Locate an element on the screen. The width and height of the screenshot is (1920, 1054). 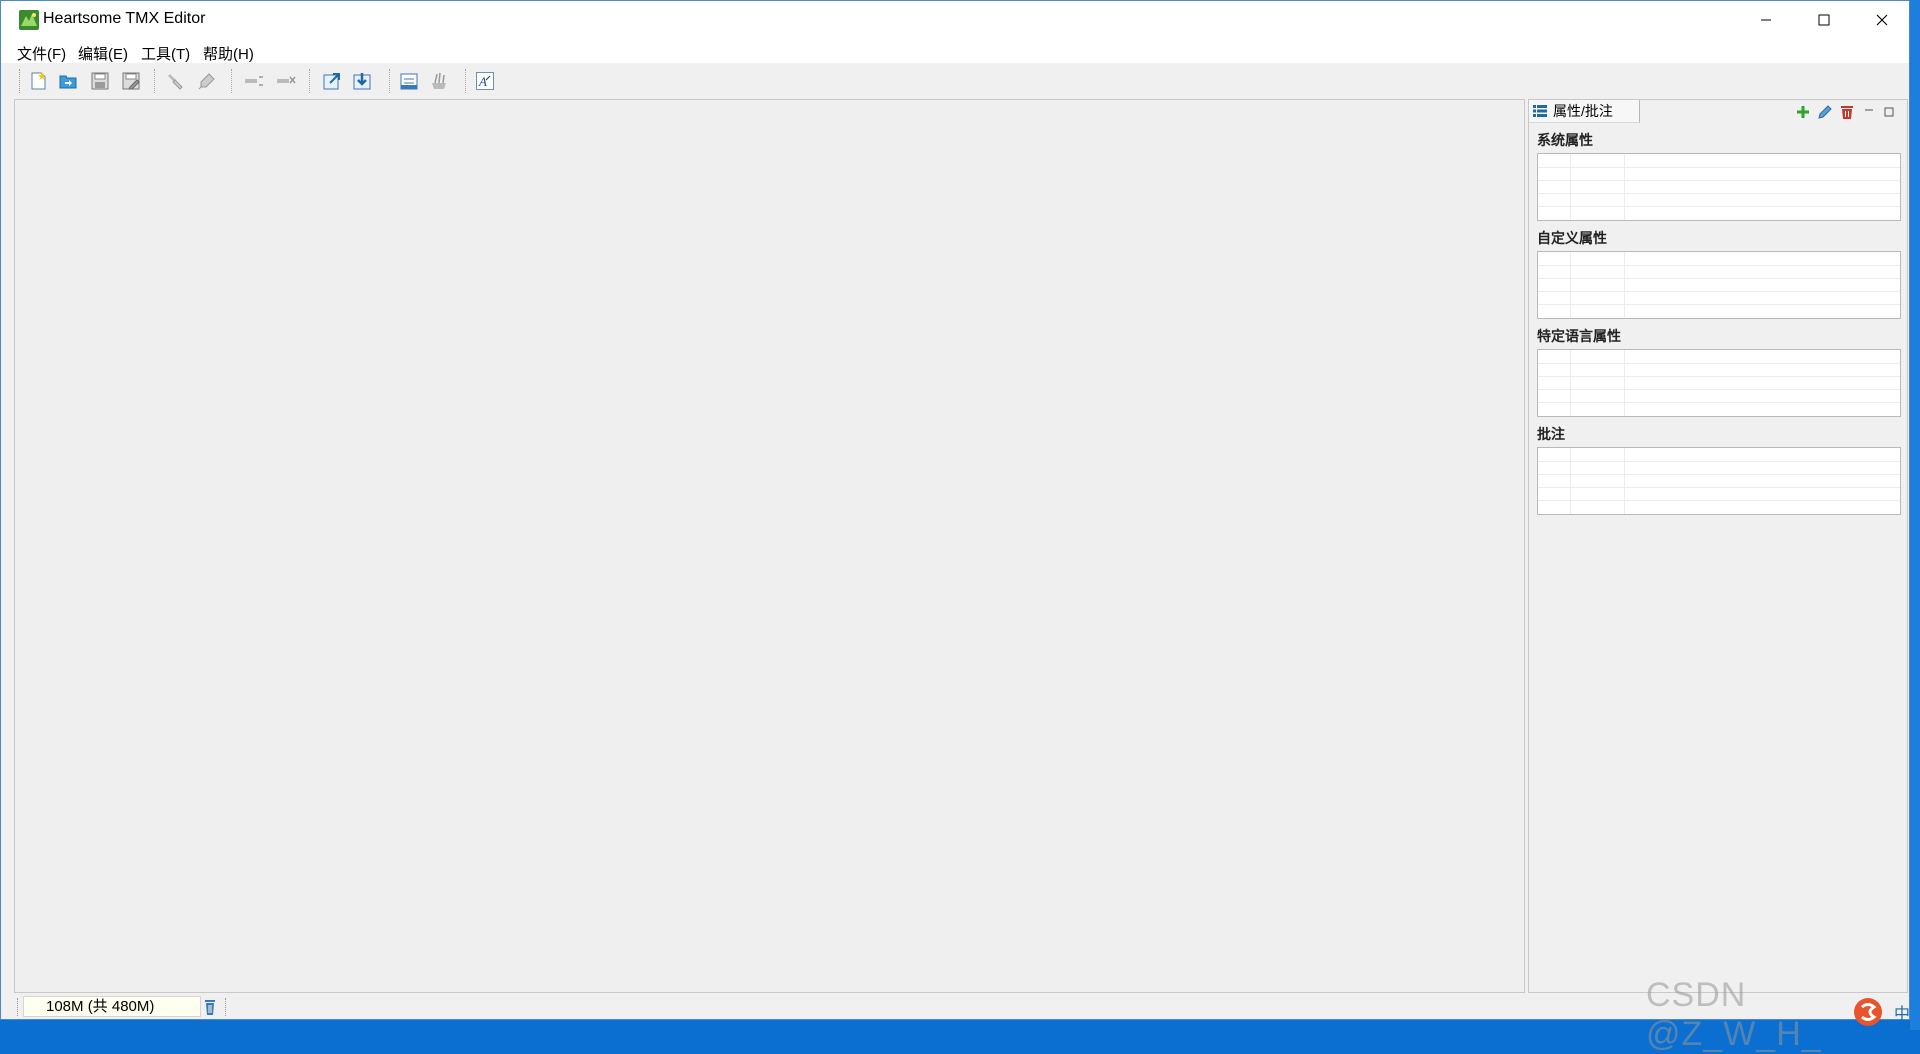
save-button is located at coordinates (100, 81).